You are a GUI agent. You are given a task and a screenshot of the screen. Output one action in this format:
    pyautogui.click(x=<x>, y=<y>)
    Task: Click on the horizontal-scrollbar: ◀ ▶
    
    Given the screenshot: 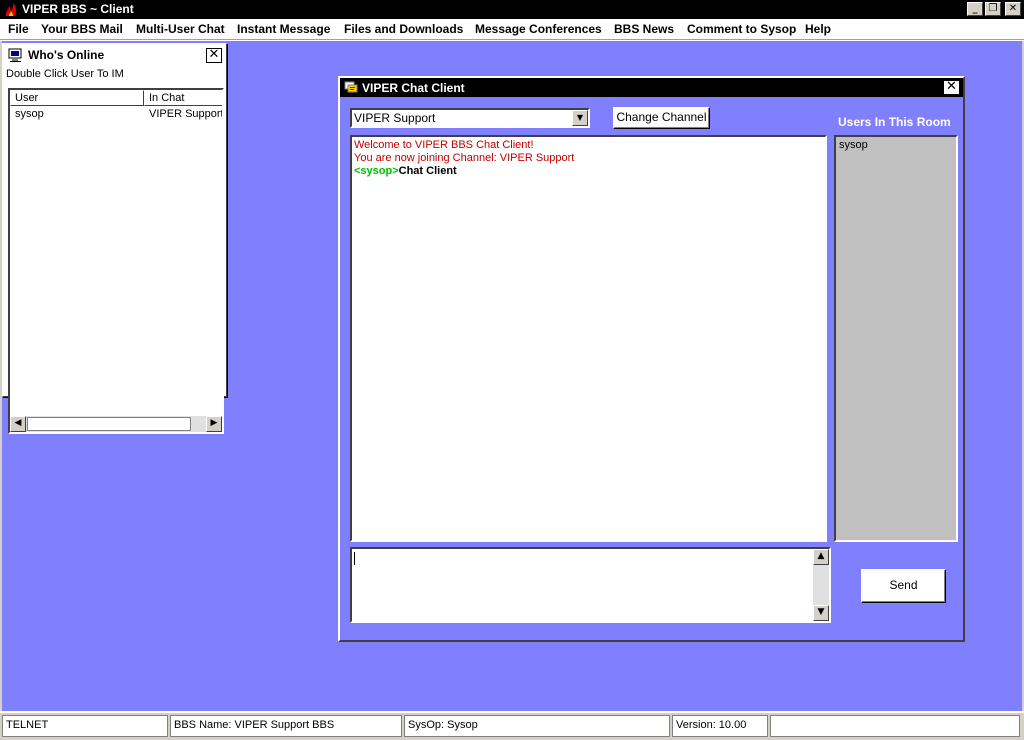 What is the action you would take?
    pyautogui.click(x=116, y=424)
    